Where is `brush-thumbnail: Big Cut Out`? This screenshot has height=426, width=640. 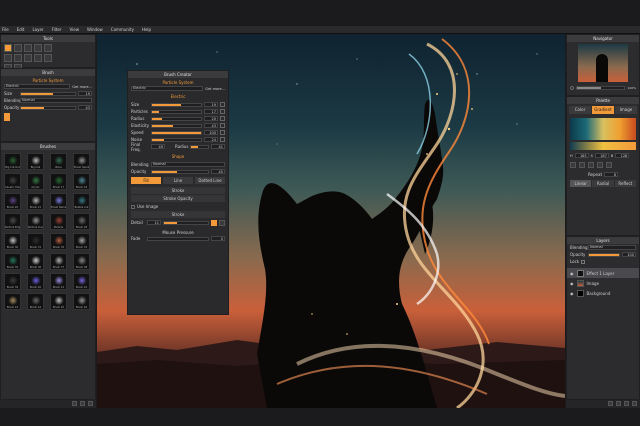
brush-thumbnail: Big Cut Out is located at coordinates (12, 161).